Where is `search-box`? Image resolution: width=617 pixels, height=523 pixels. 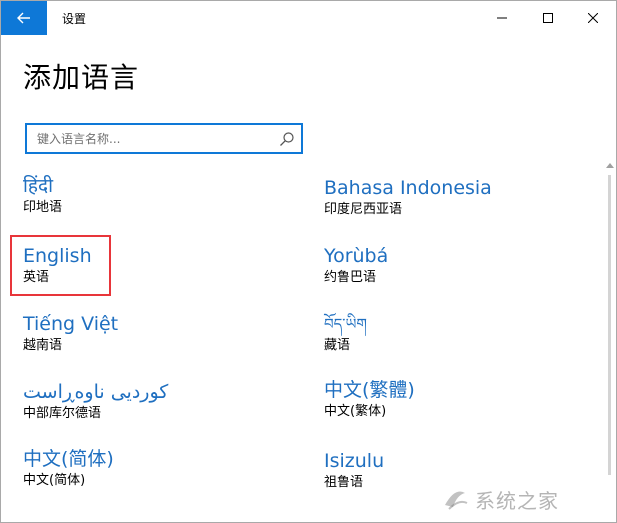
search-box is located at coordinates (164, 138).